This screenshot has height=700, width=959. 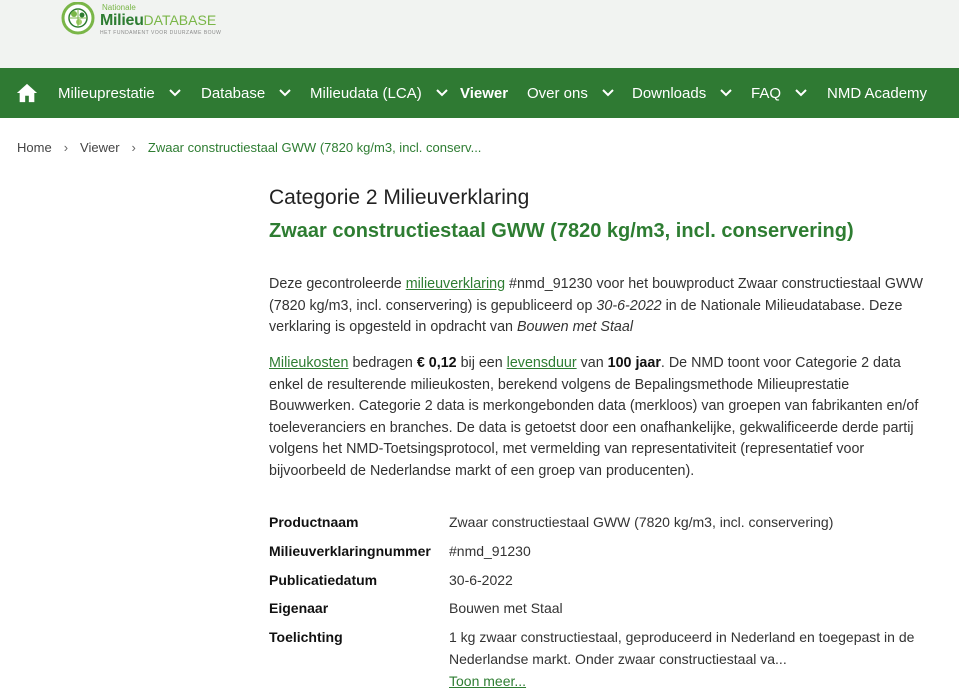 I want to click on nav-item-viewer: Viewer, so click(x=484, y=93).